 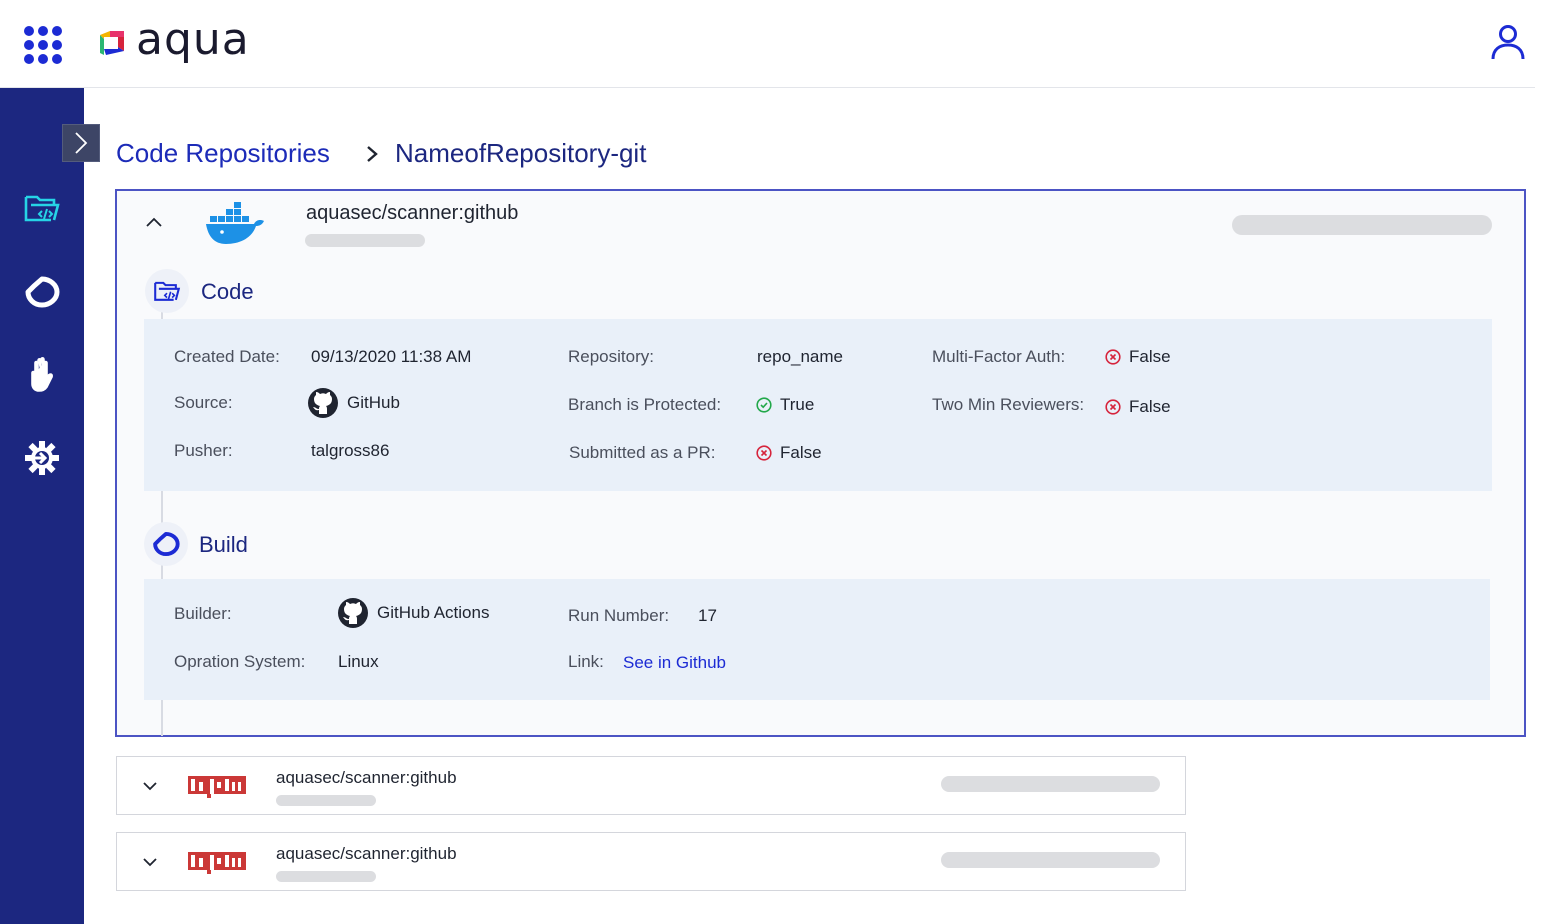 I want to click on sidebar-item-deploy, so click(x=42, y=374).